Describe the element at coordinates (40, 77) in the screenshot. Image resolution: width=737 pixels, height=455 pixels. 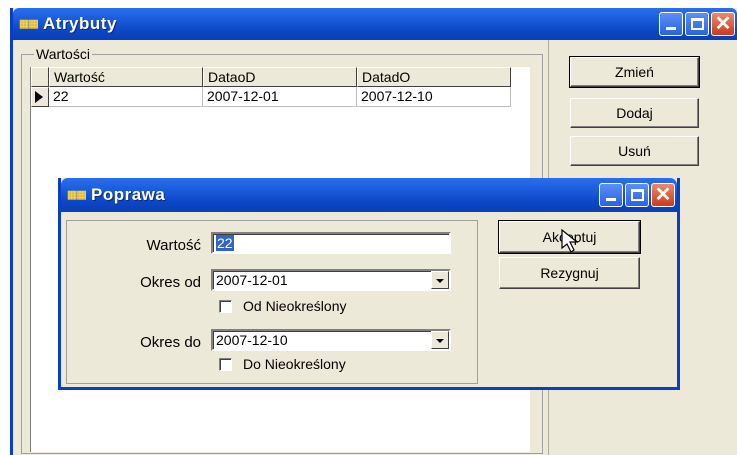
I see `header-indicator` at that location.